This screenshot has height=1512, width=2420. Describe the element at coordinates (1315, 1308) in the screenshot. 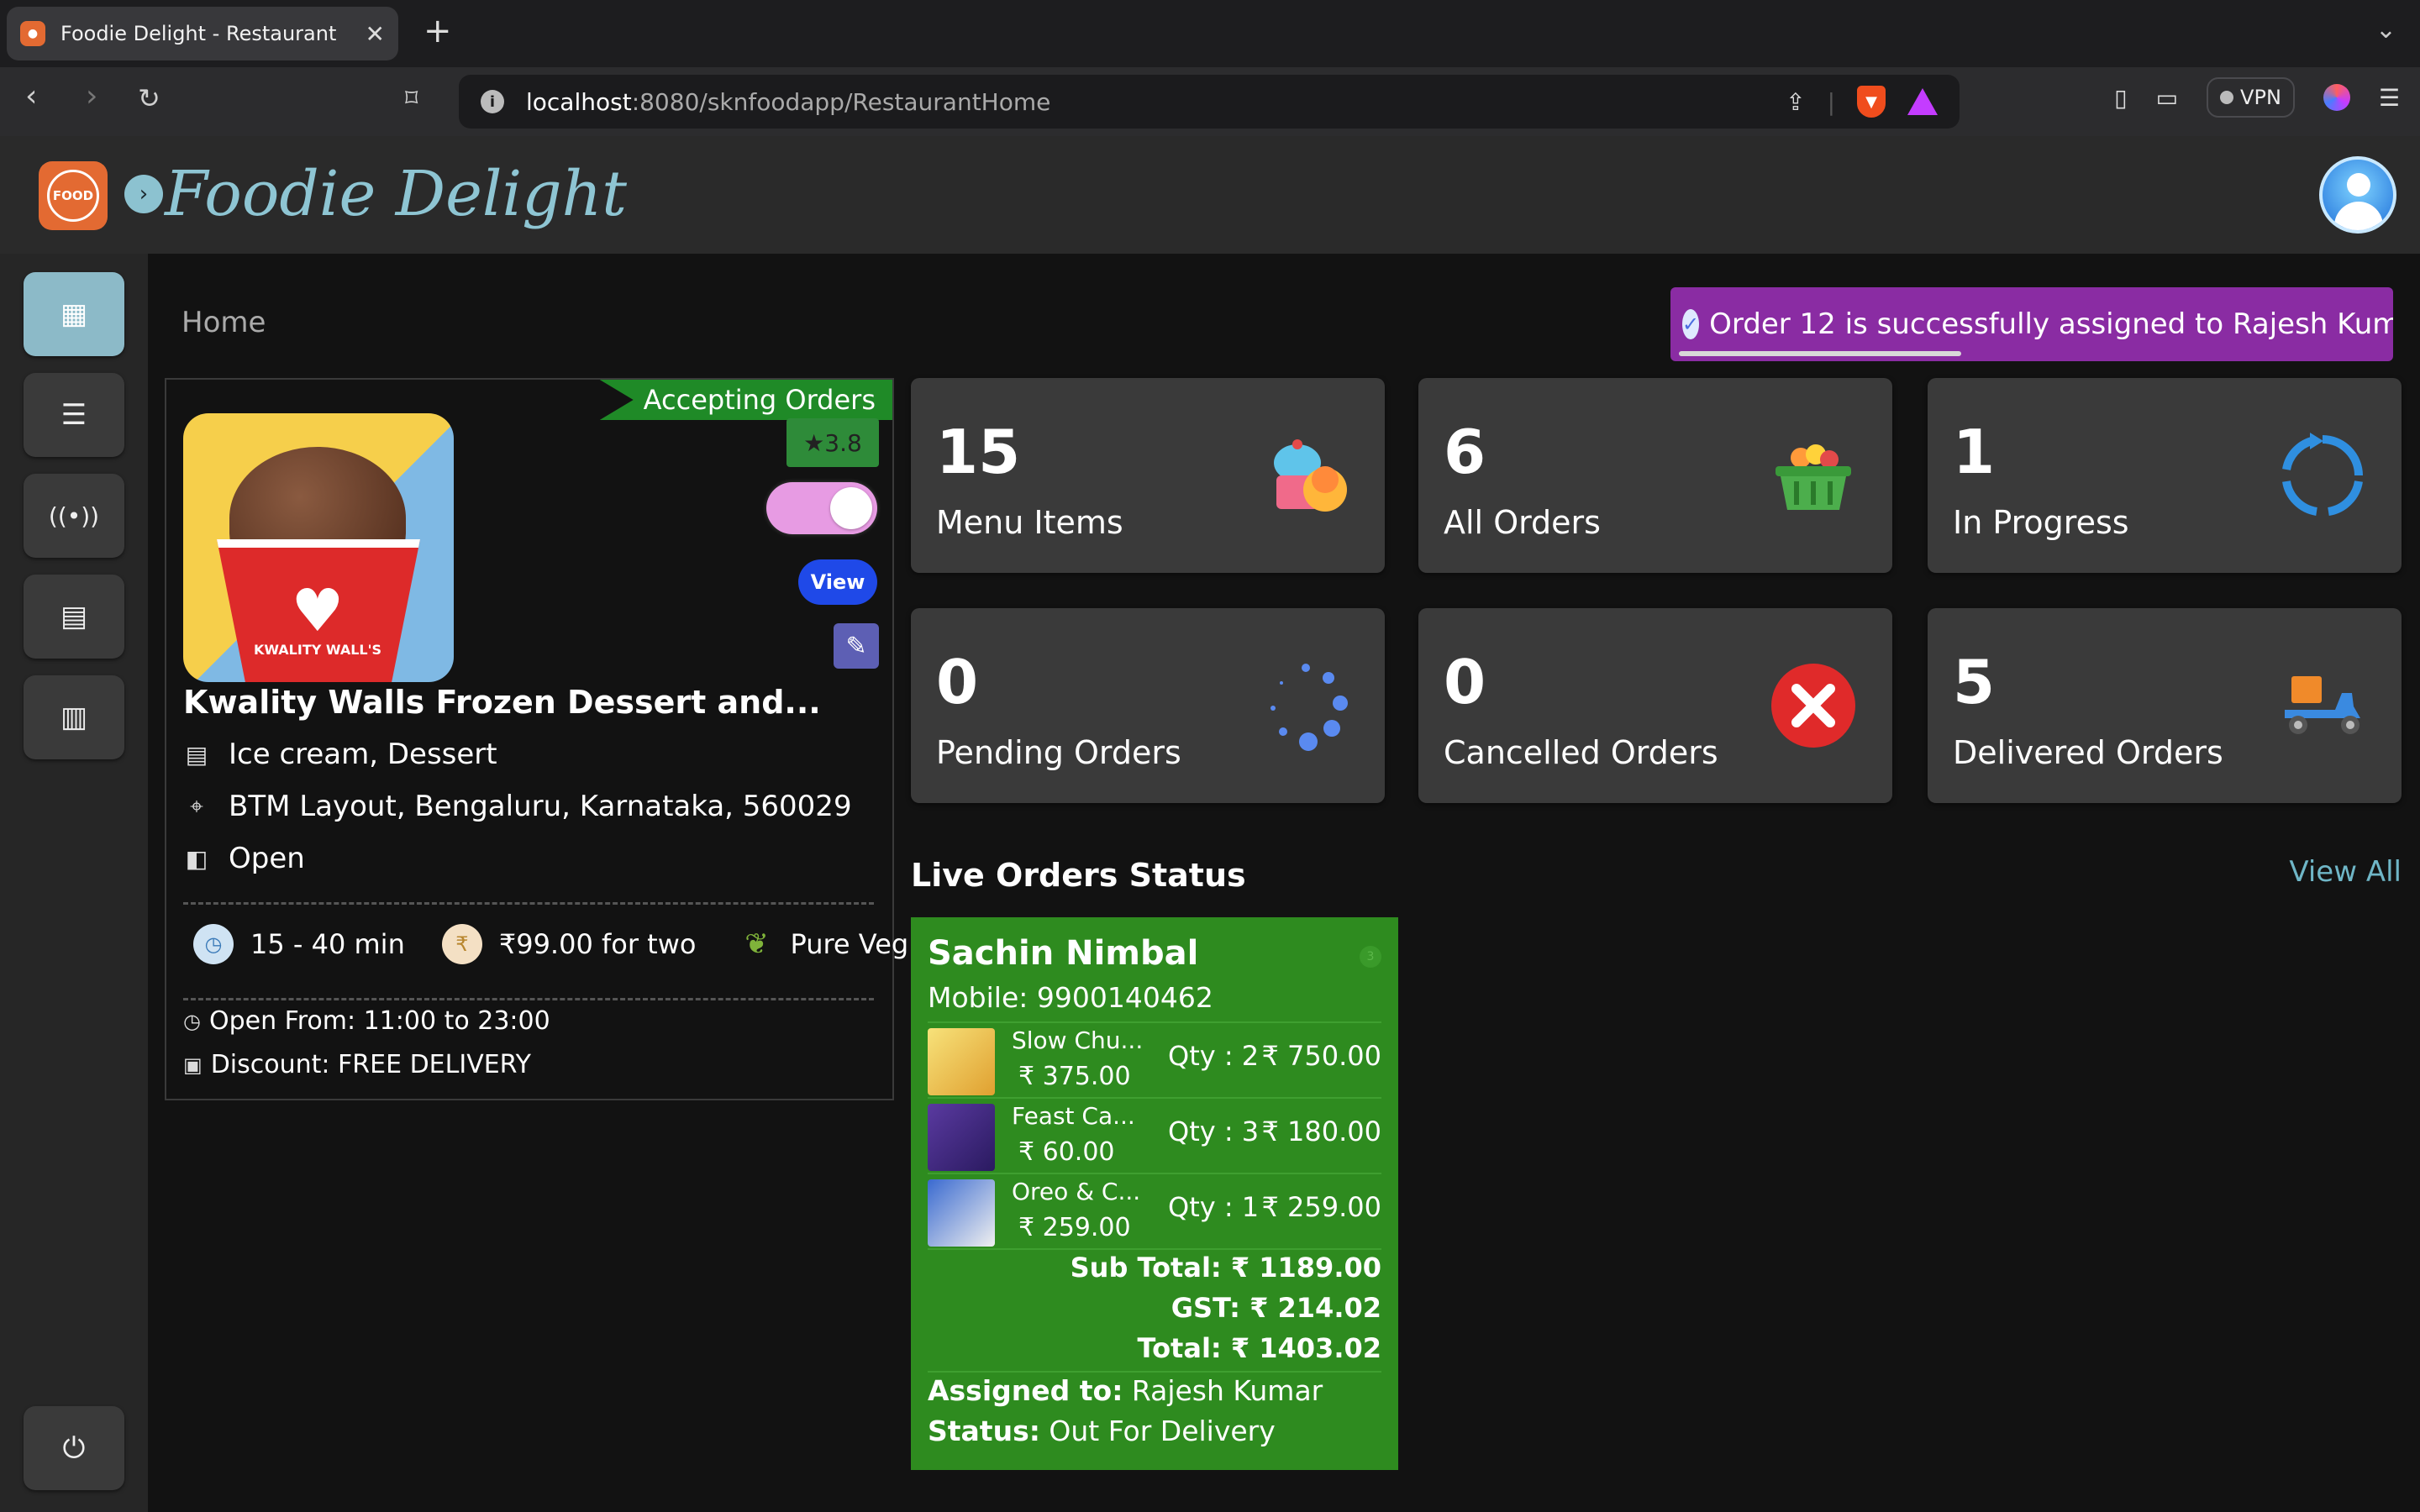

I see `gst-value: ₹ 214.02` at that location.